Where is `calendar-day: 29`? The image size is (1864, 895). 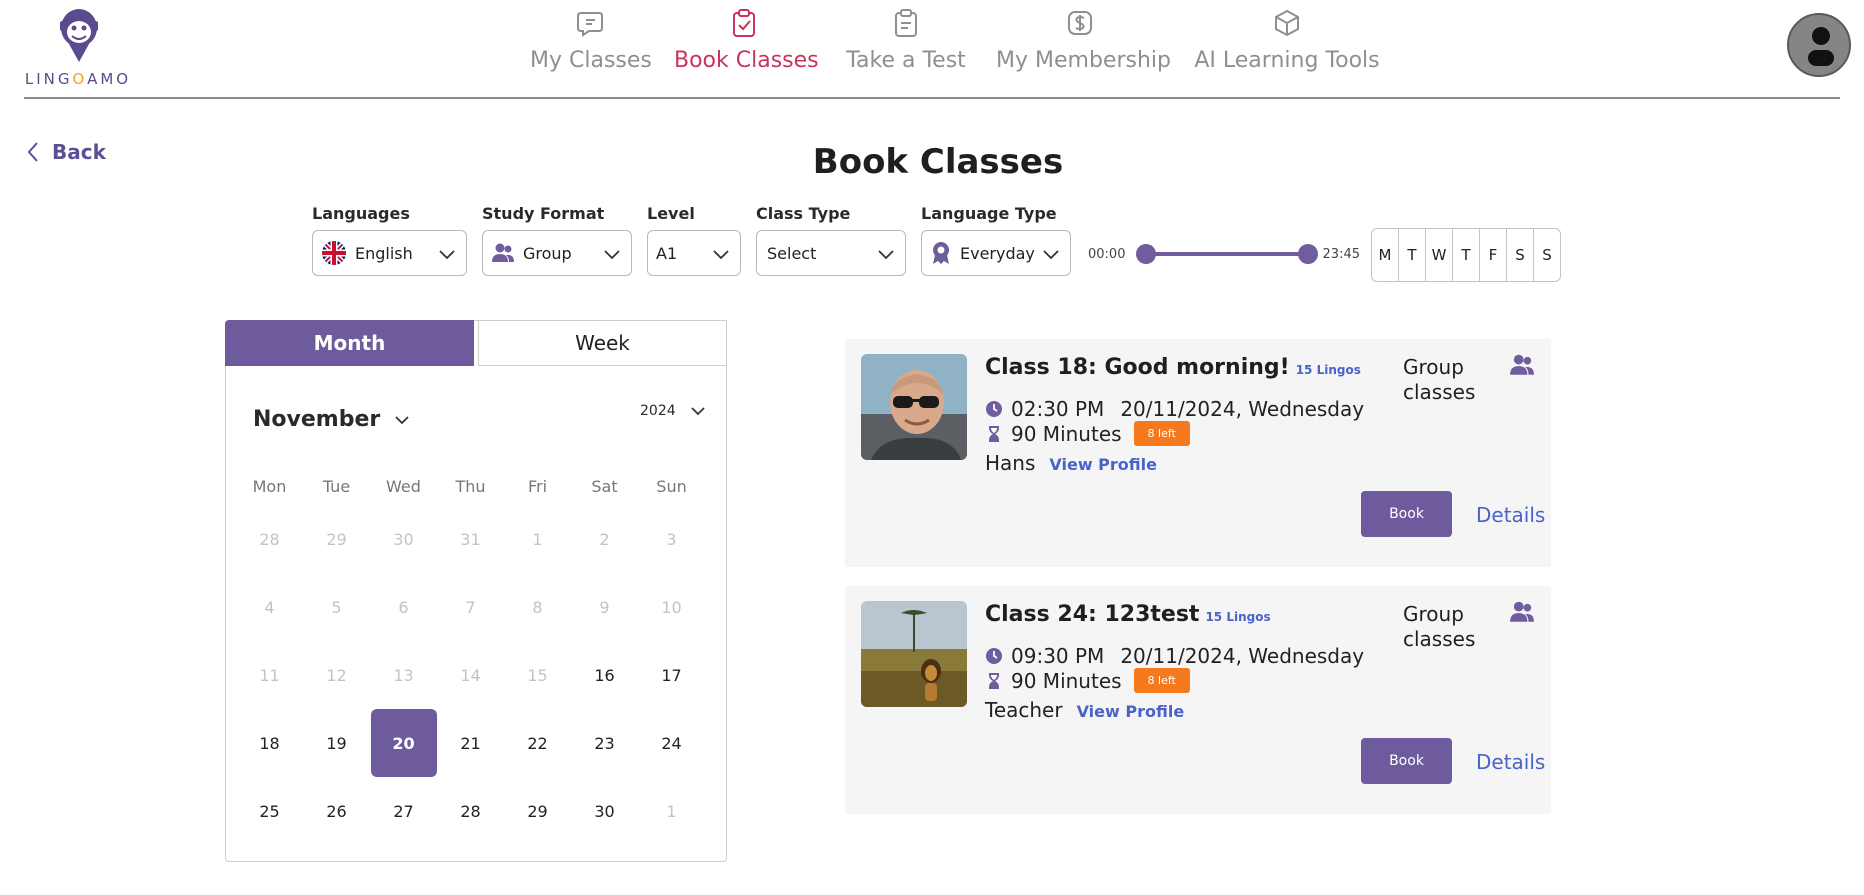
calendar-day: 29 is located at coordinates (537, 811).